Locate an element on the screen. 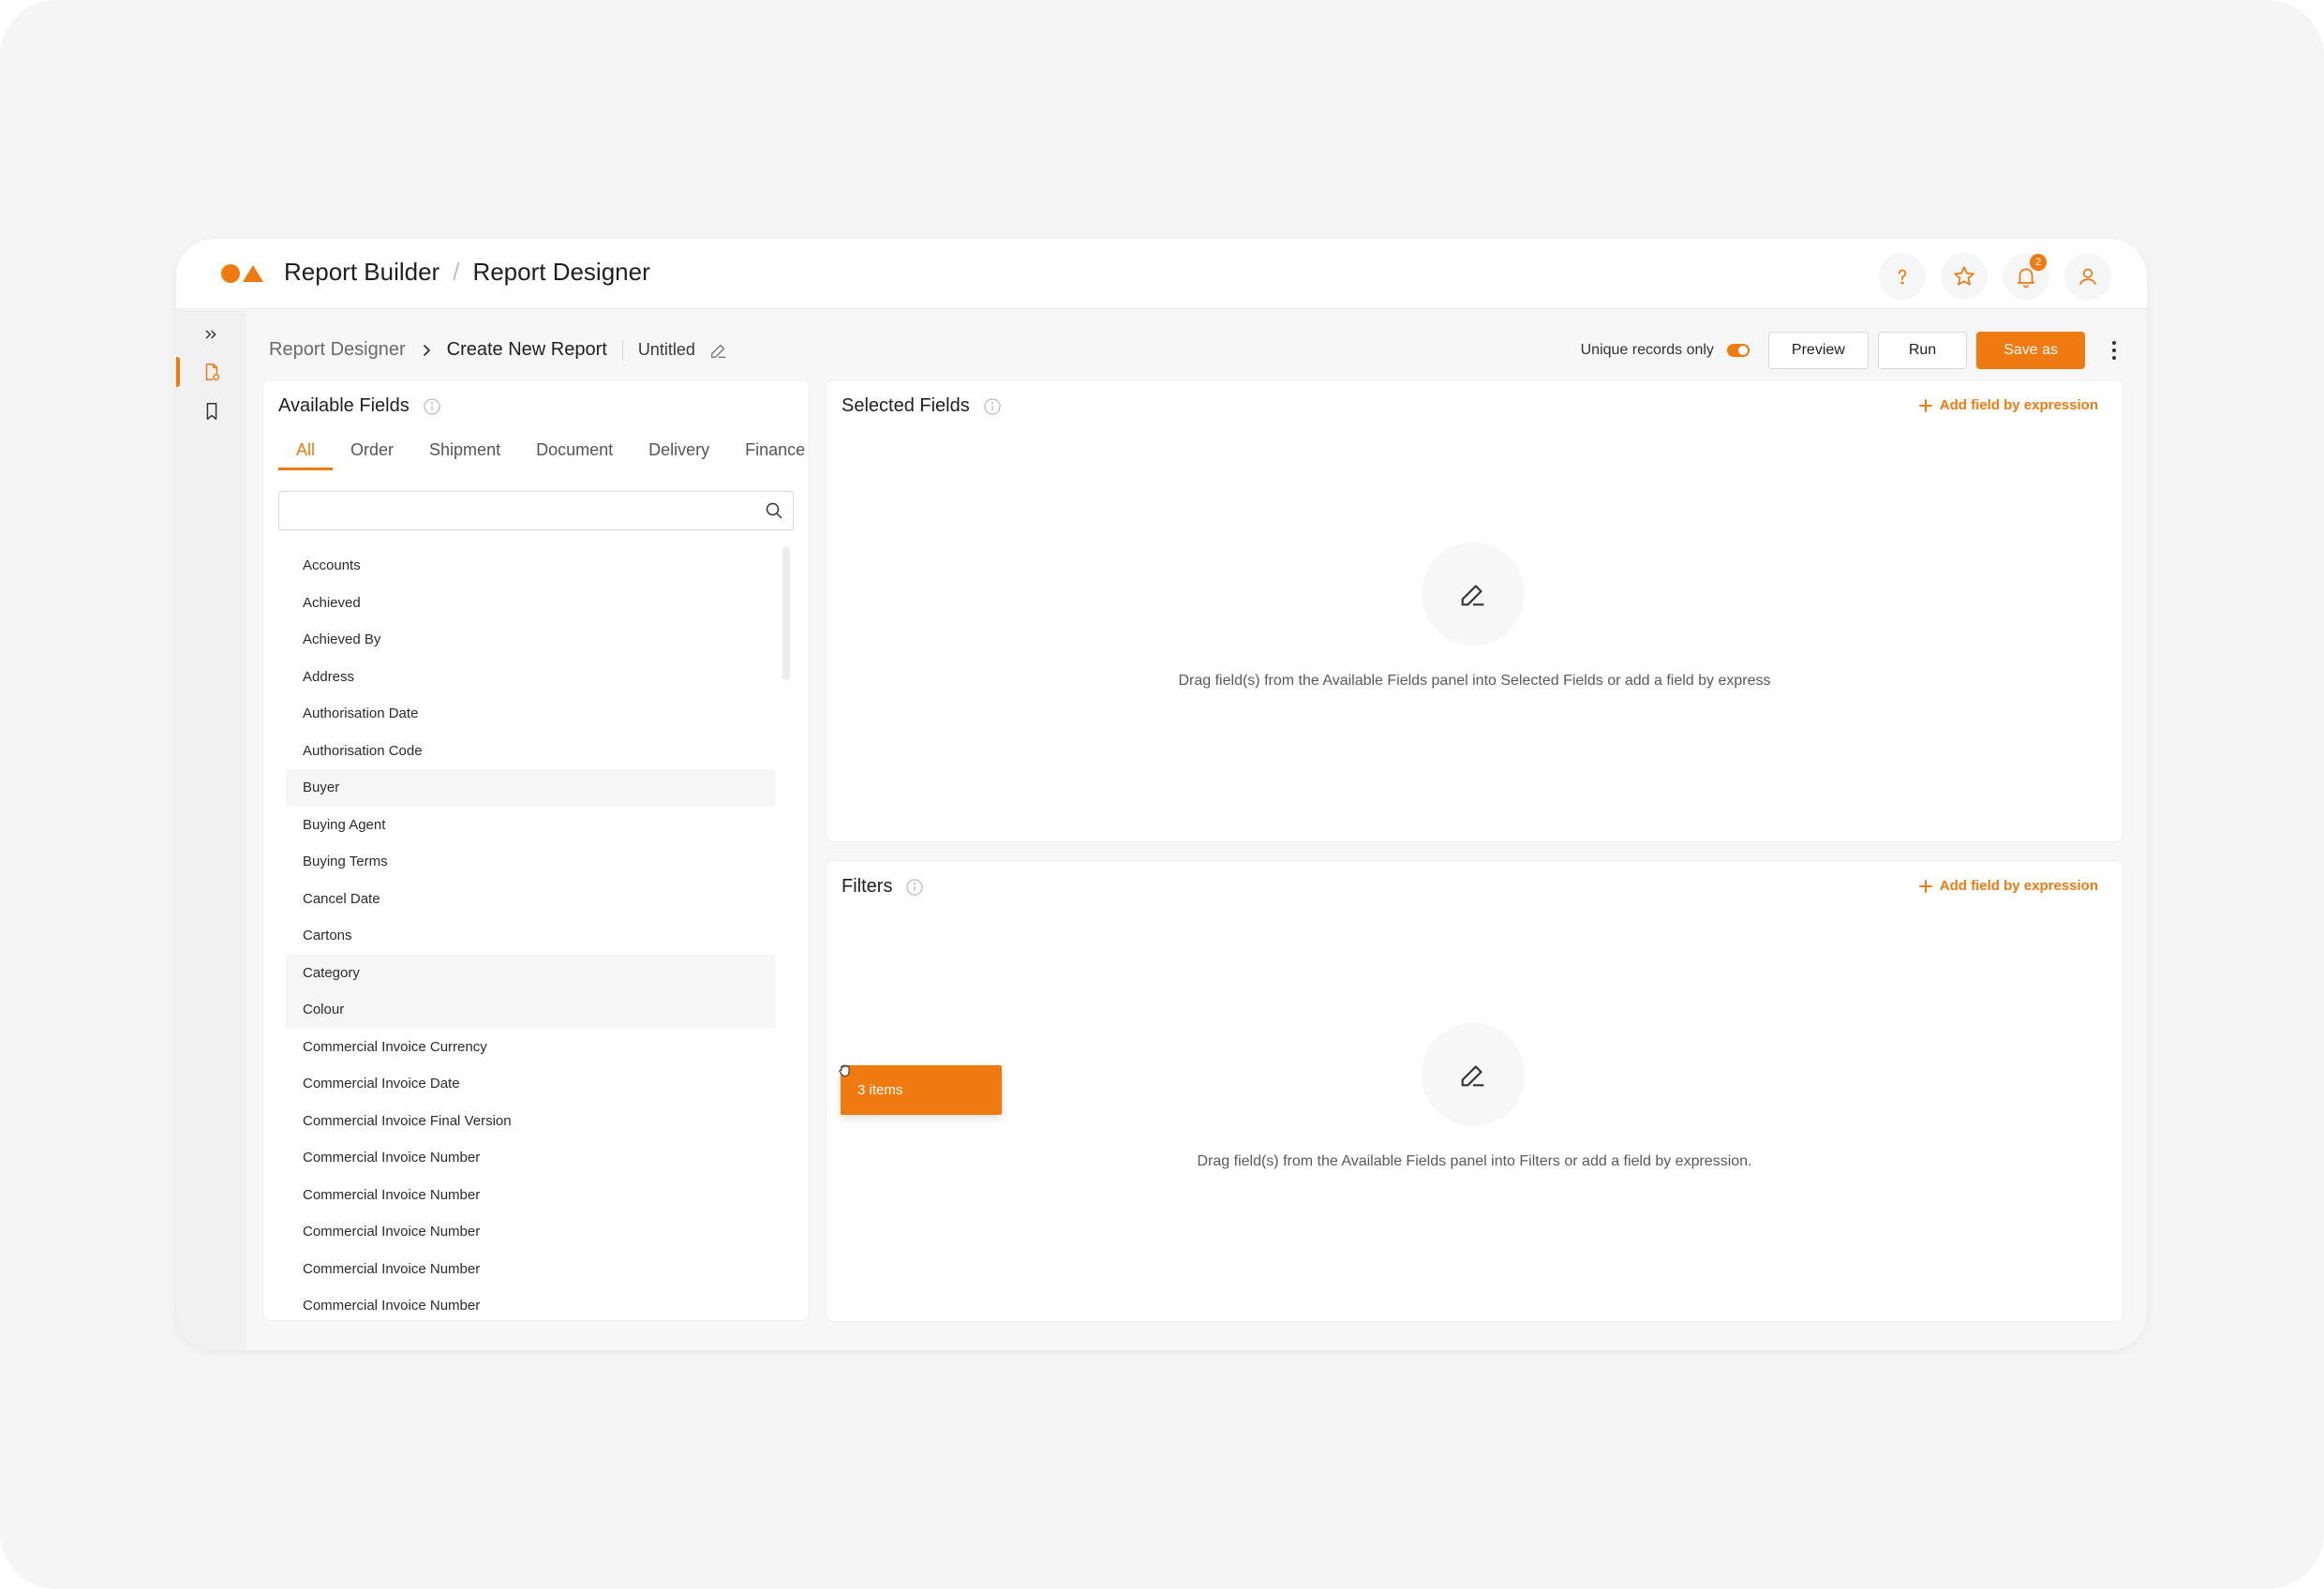  selected-add-expression-label: Add field by expression is located at coordinates (2019, 405).